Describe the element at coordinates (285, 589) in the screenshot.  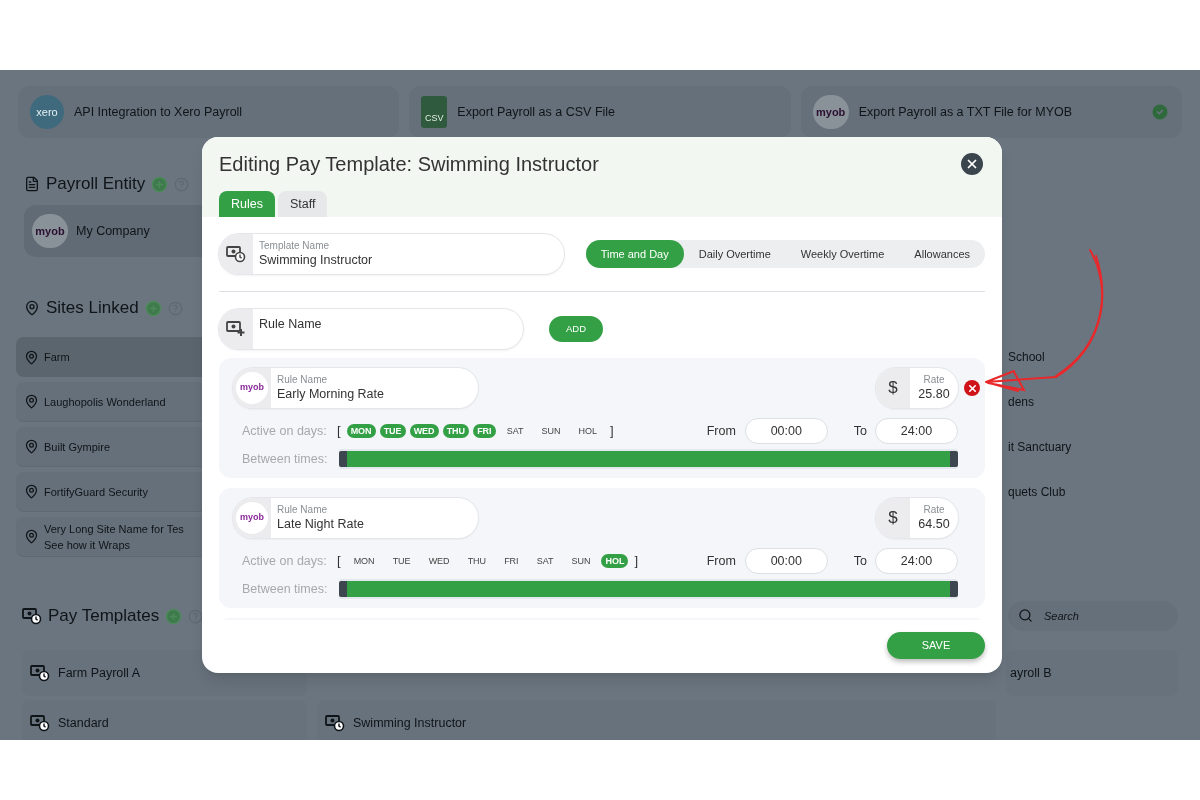
I see `between-label: Between times:` at that location.